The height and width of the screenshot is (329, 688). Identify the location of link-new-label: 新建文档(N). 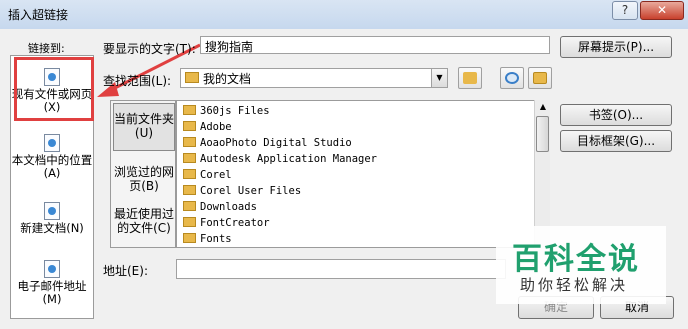
(52, 228).